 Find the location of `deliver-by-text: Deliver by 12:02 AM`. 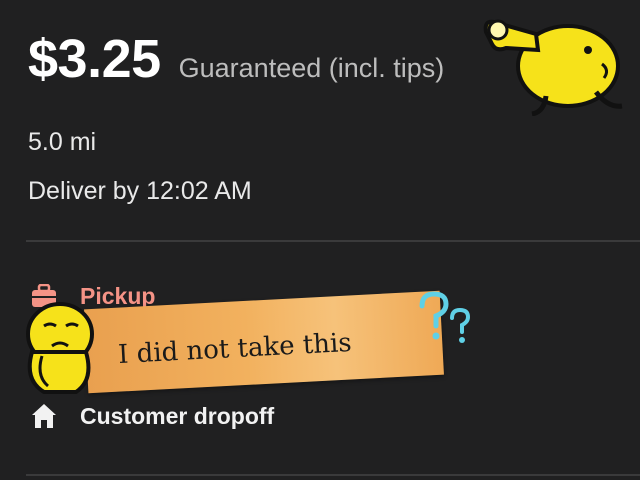

deliver-by-text: Deliver by 12:02 AM is located at coordinates (140, 191).